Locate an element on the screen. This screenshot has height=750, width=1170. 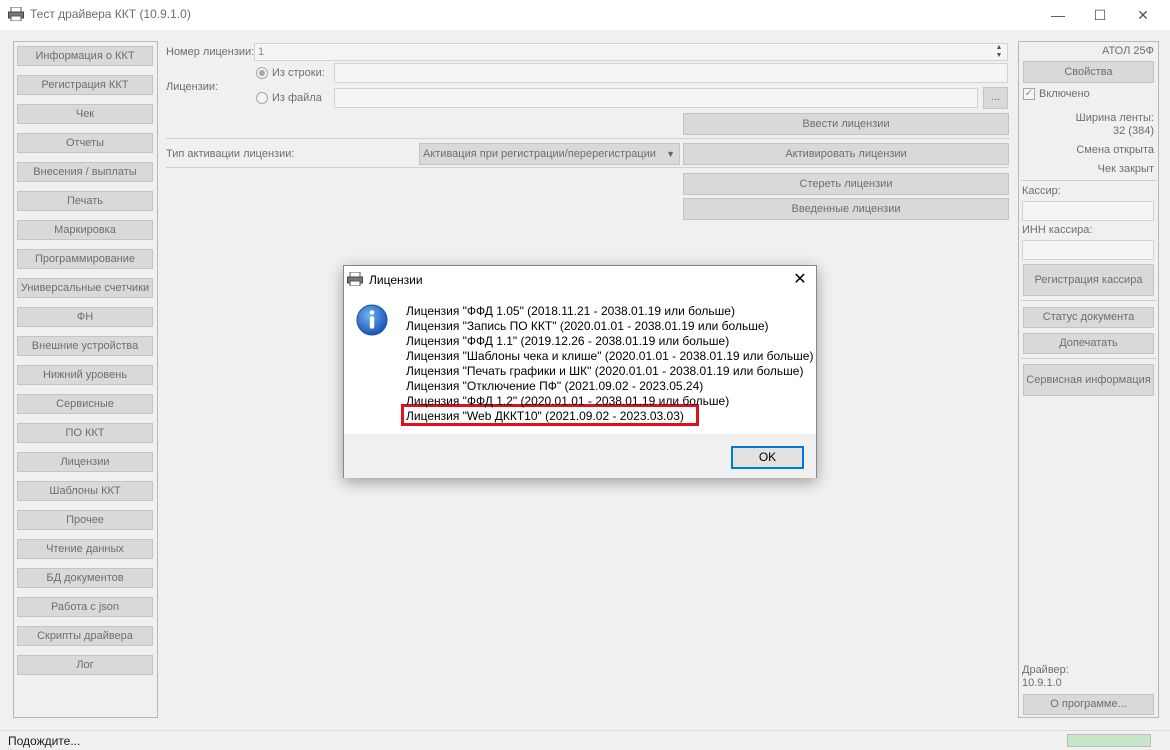
from-file-radio is located at coordinates (262, 98).